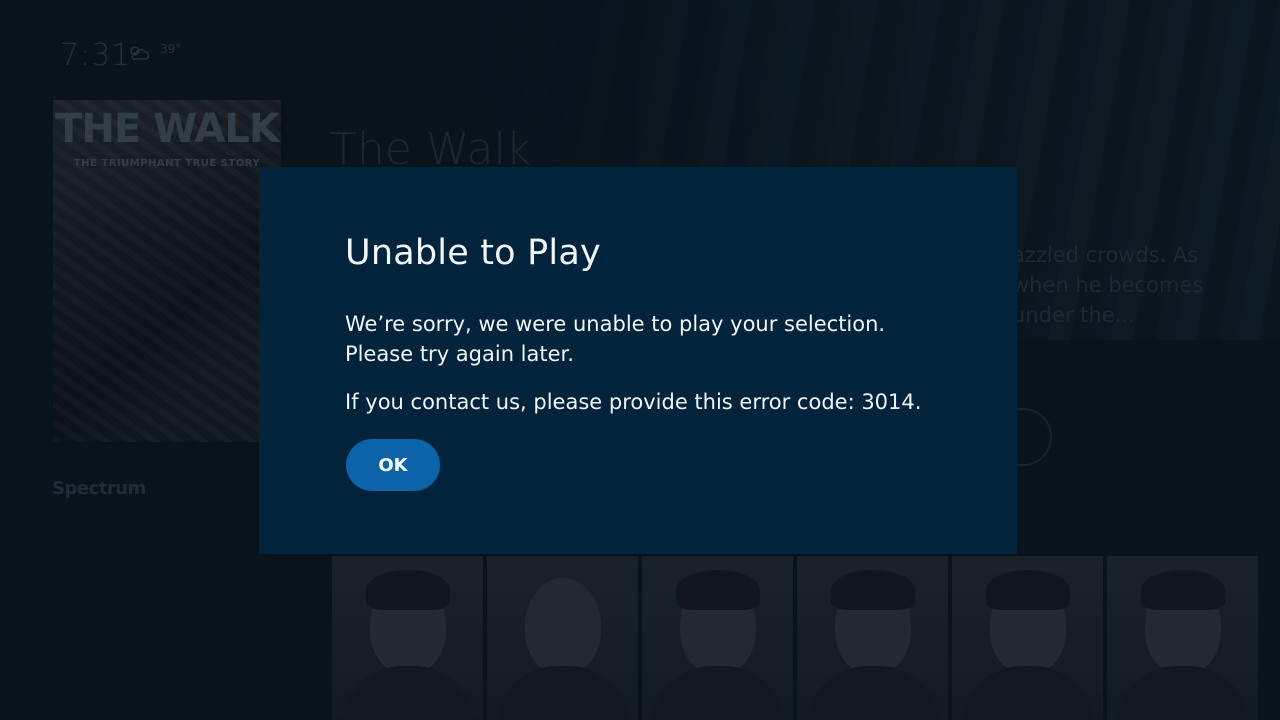 The height and width of the screenshot is (720, 1280). Describe the element at coordinates (473, 253) in the screenshot. I see `dialog-title: Unable to Play` at that location.